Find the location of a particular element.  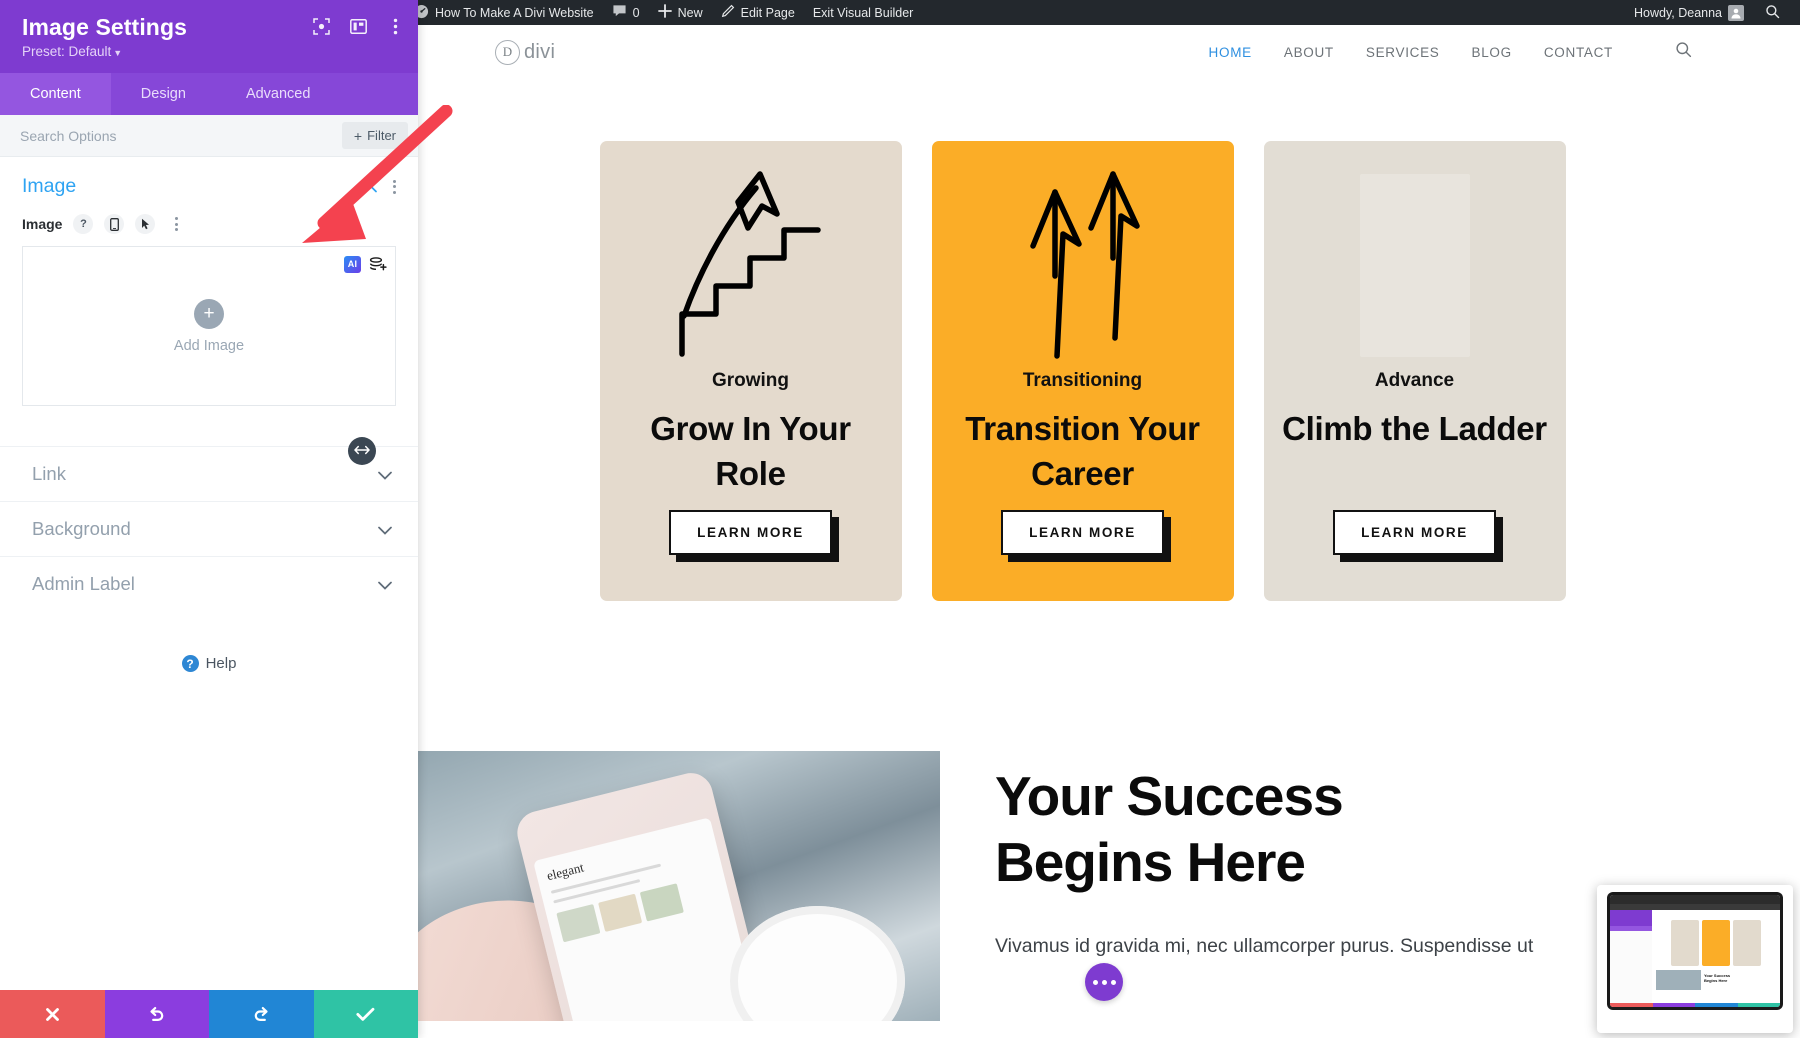

laptop-preview-thumbnail: Your Success Begins Here is located at coordinates (1695, 959).